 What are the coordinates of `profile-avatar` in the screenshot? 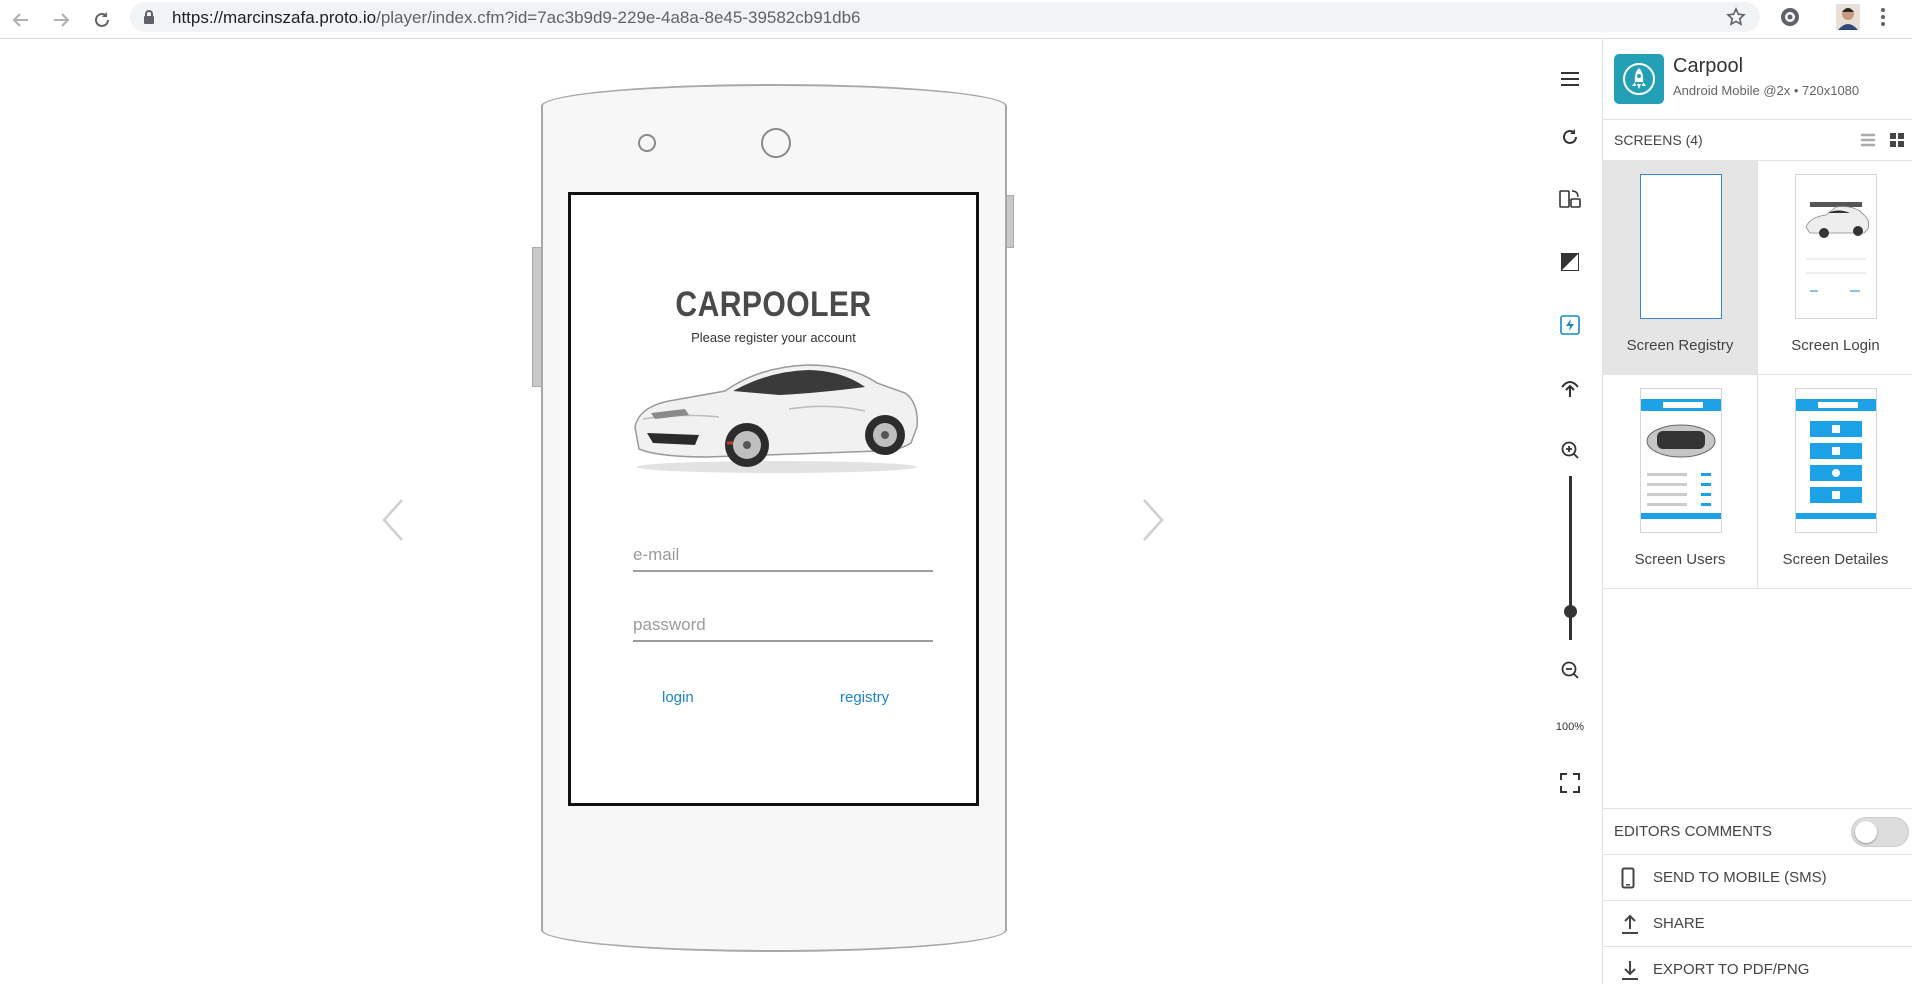 It's located at (1848, 19).